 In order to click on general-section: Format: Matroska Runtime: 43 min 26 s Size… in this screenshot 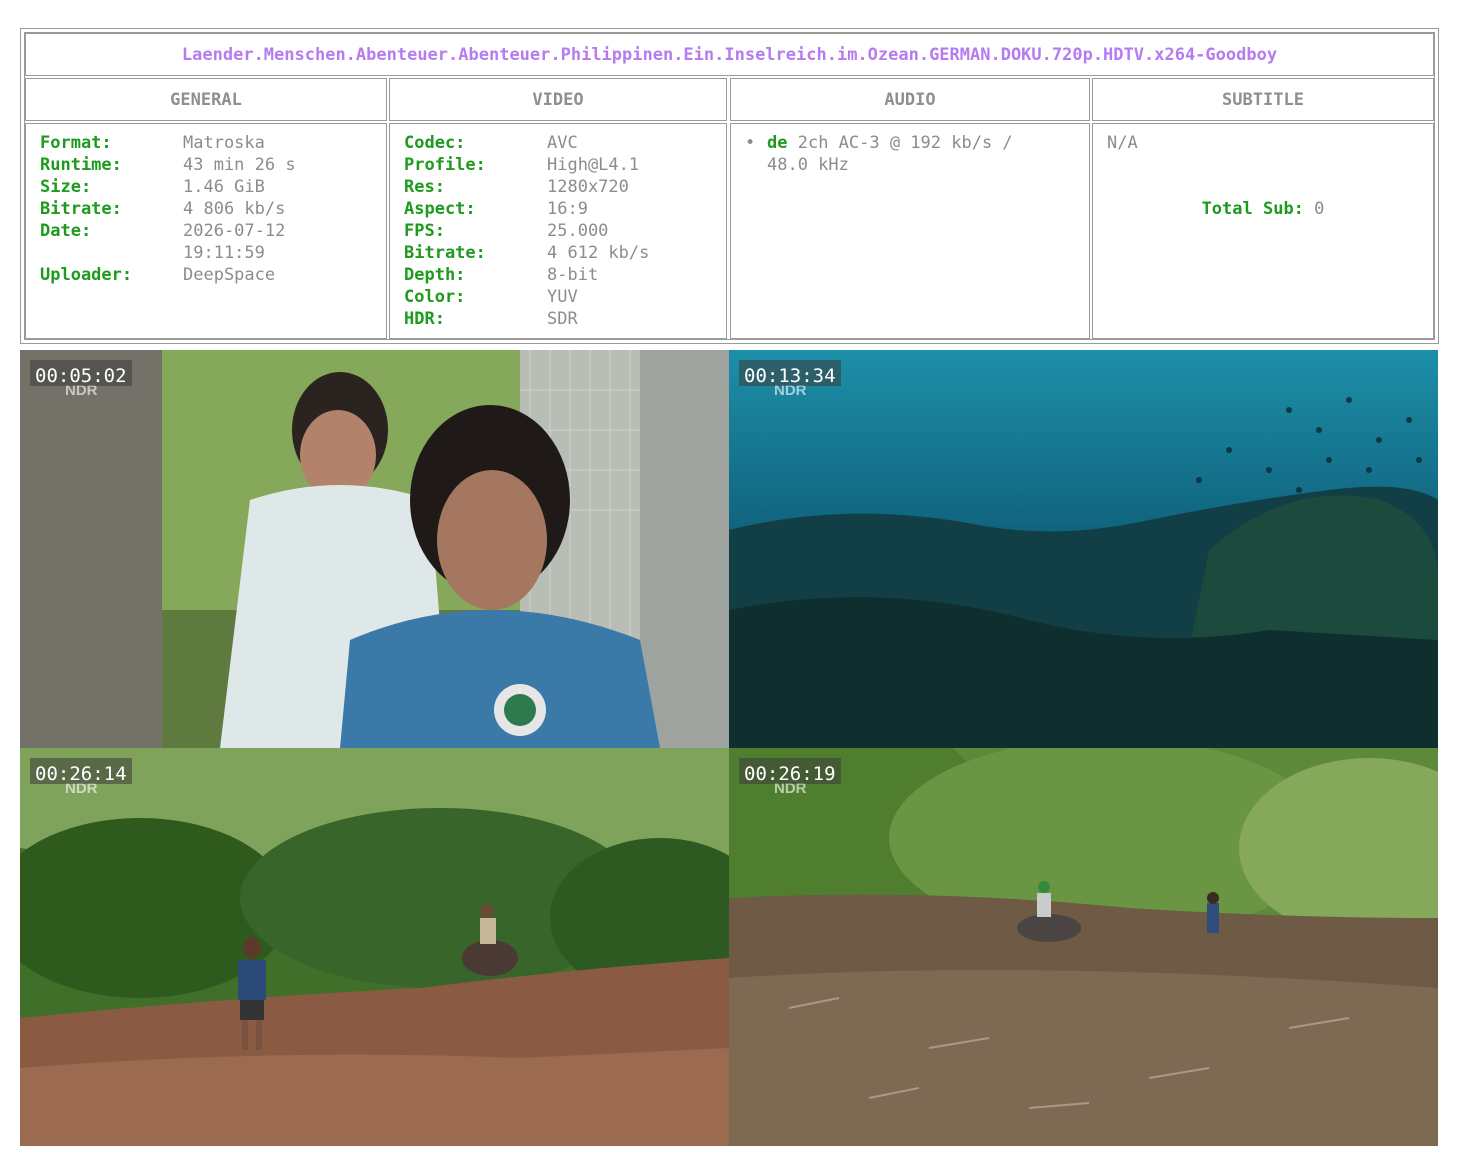, I will do `click(206, 231)`.